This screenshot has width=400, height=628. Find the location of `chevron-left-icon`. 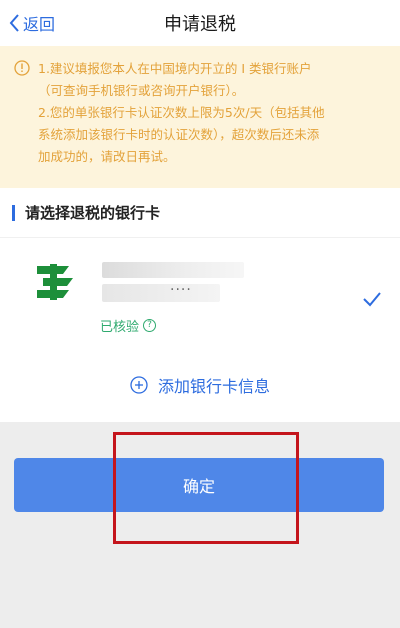

chevron-left-icon is located at coordinates (14, 23).